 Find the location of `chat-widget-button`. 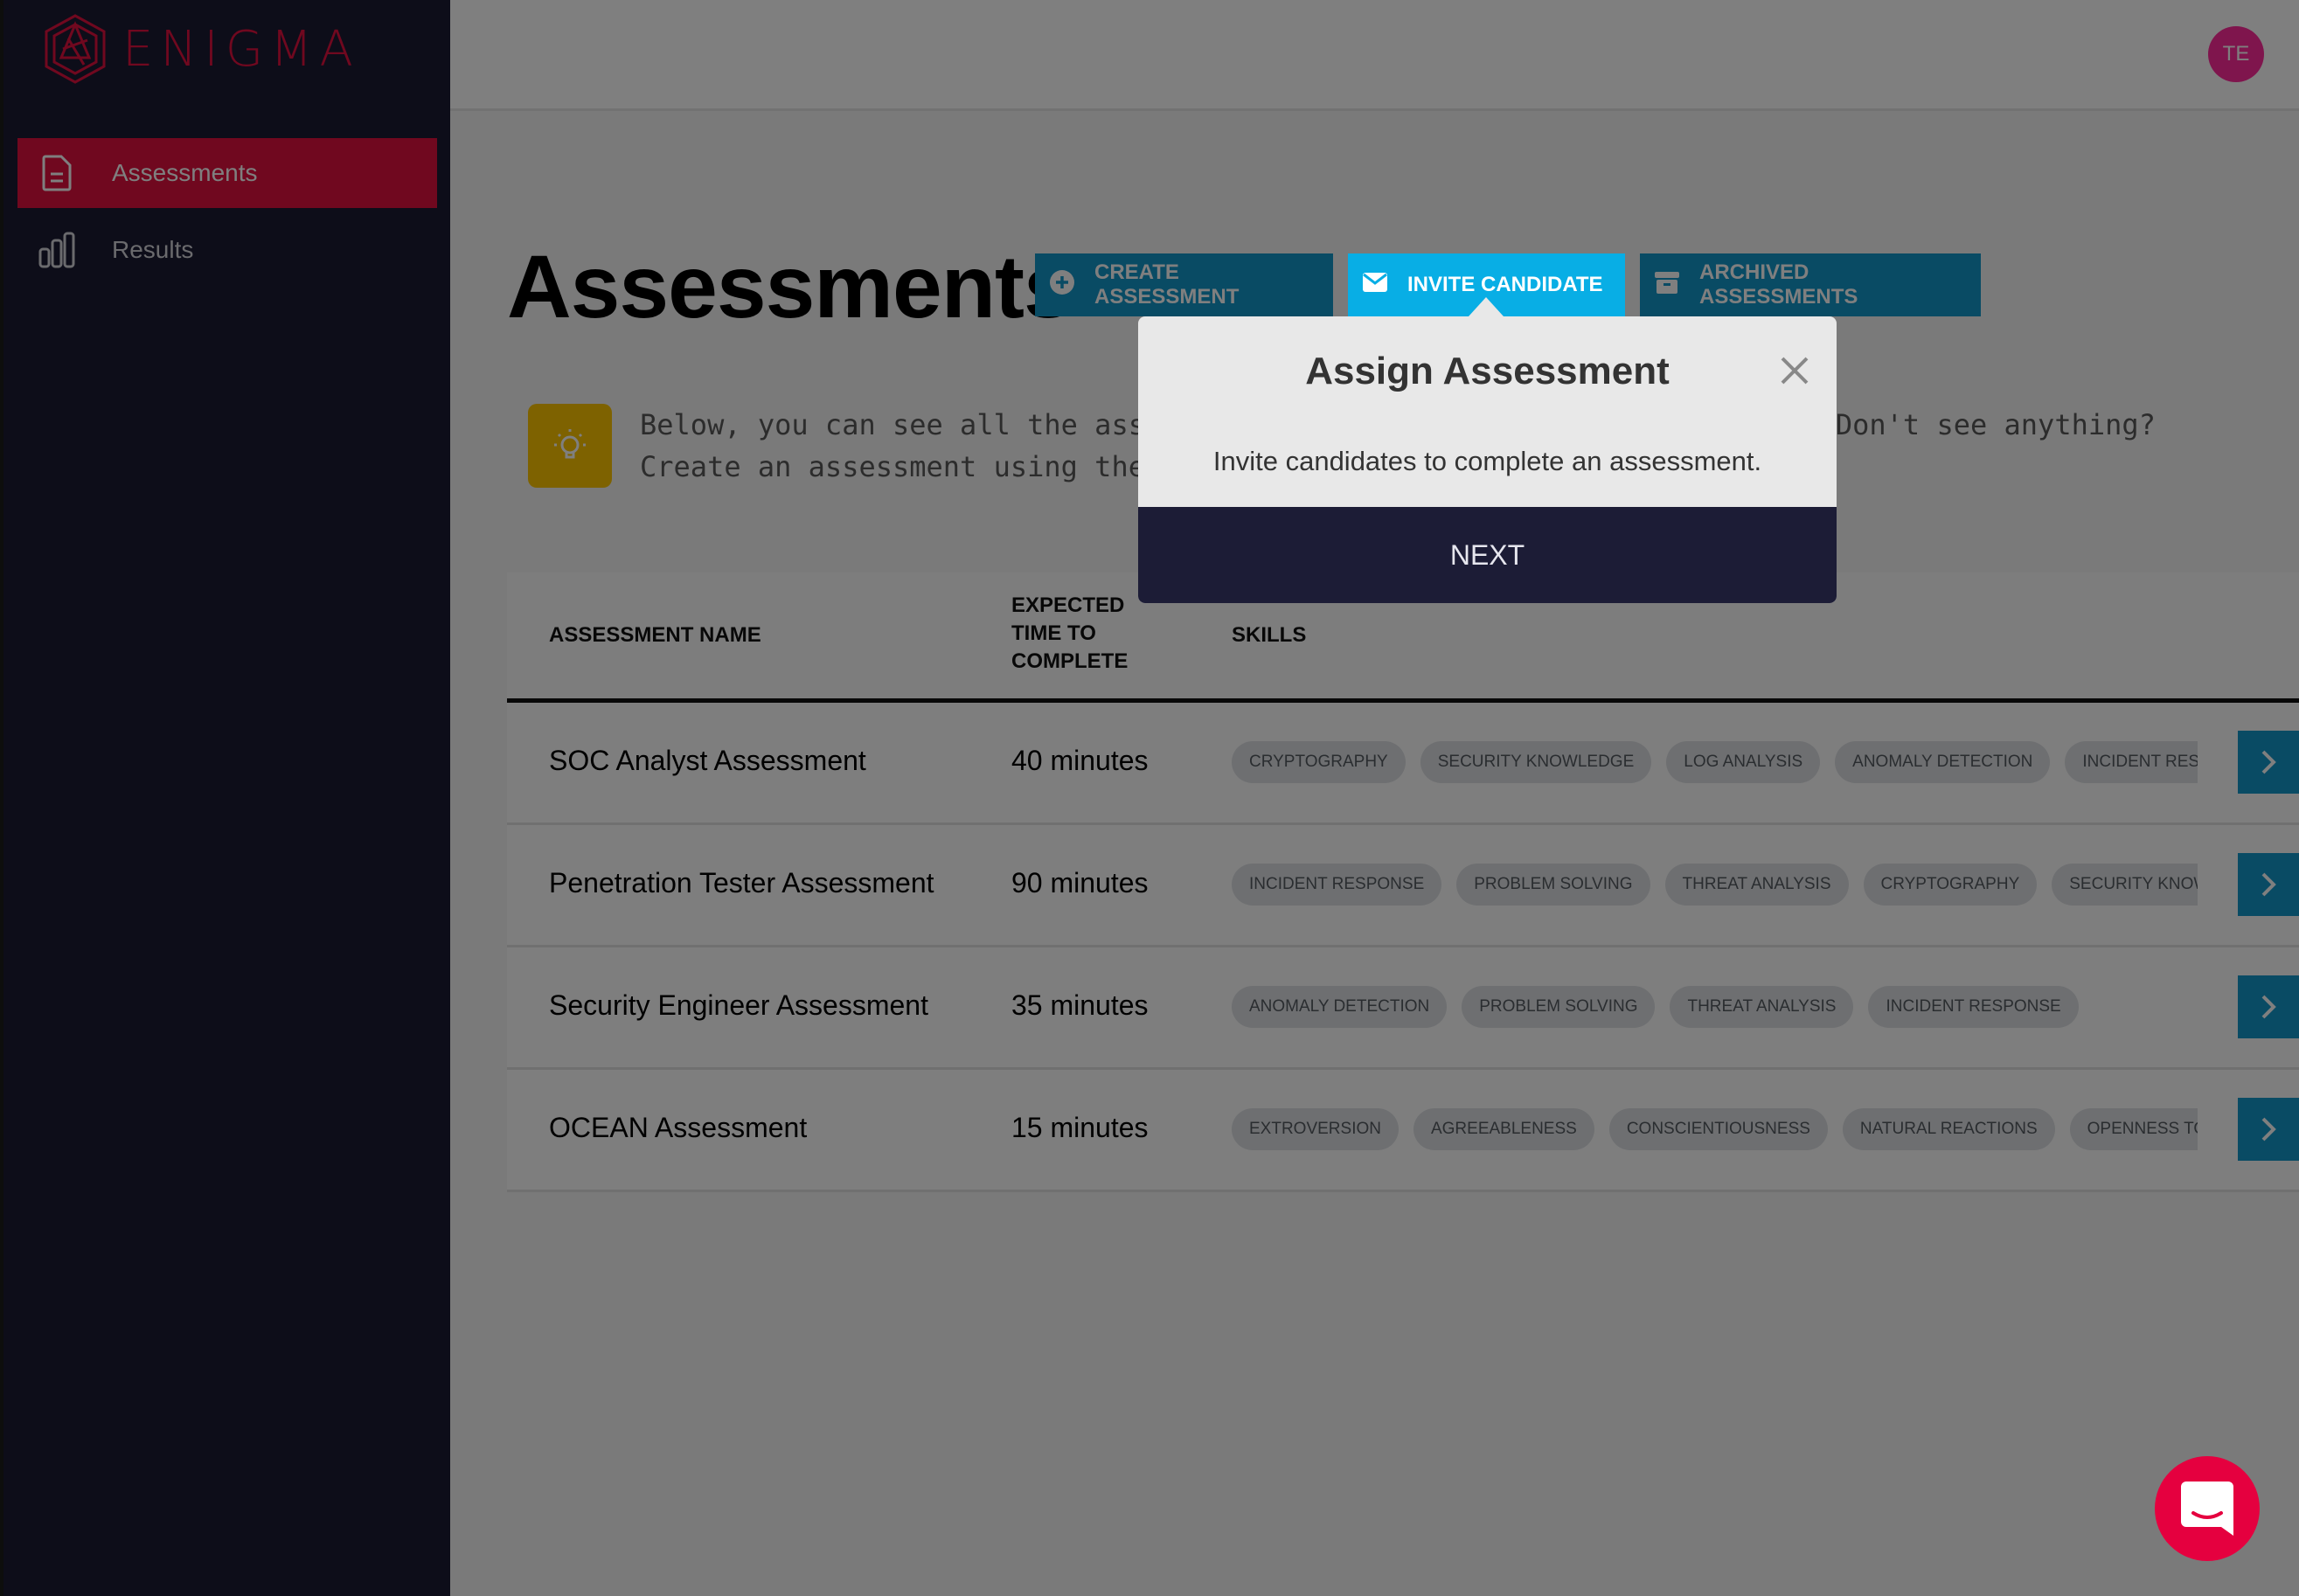

chat-widget-button is located at coordinates (2207, 1508).